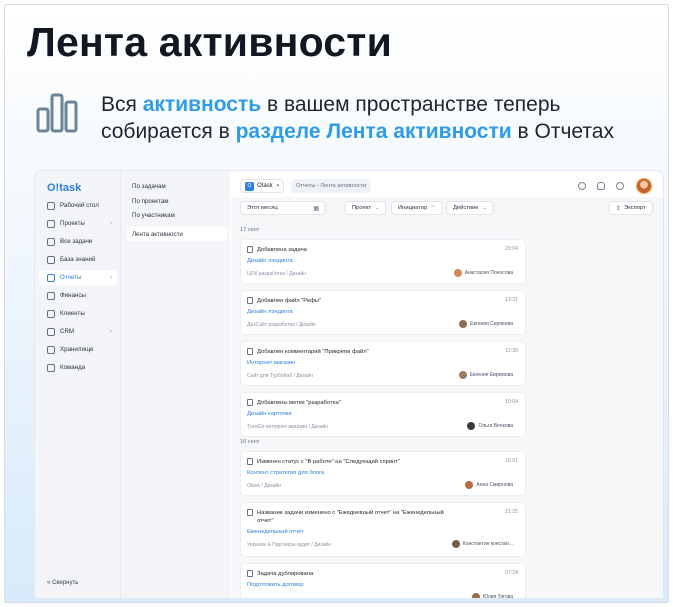 The width and height of the screenshot is (673, 607). Describe the element at coordinates (51, 241) in the screenshot. I see `checklist-icon` at that location.